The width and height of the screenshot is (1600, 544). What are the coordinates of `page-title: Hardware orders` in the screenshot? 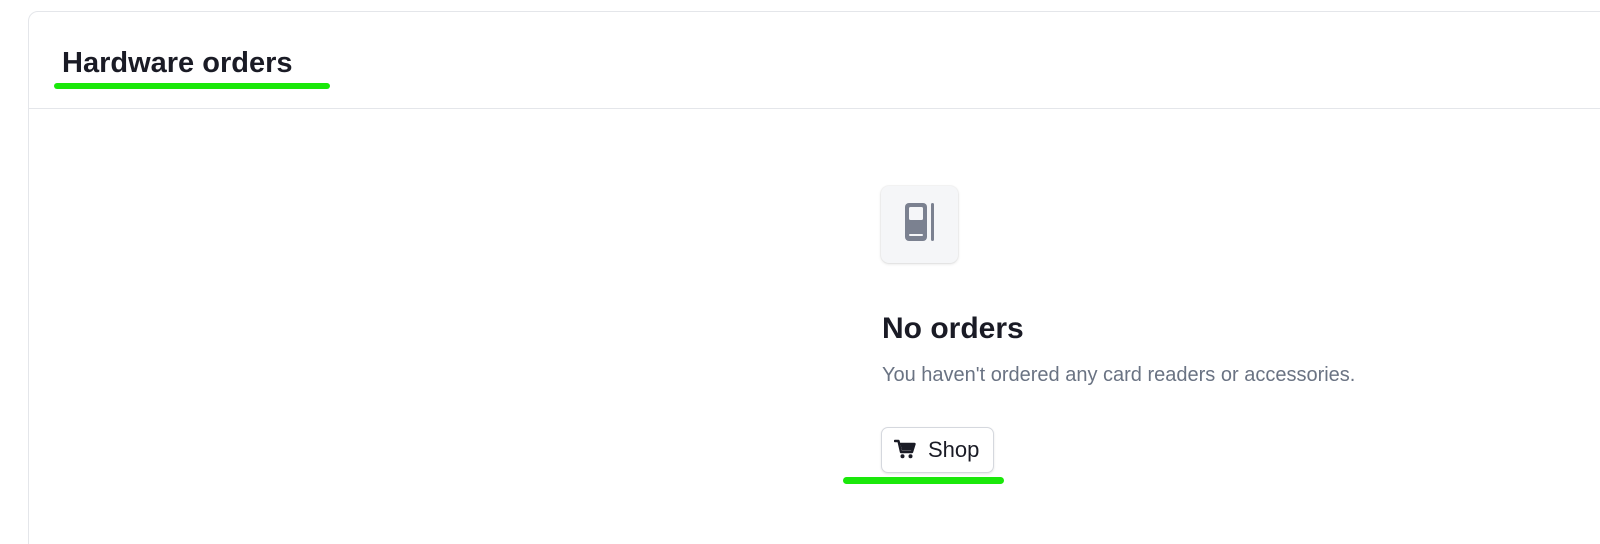 It's located at (177, 63).